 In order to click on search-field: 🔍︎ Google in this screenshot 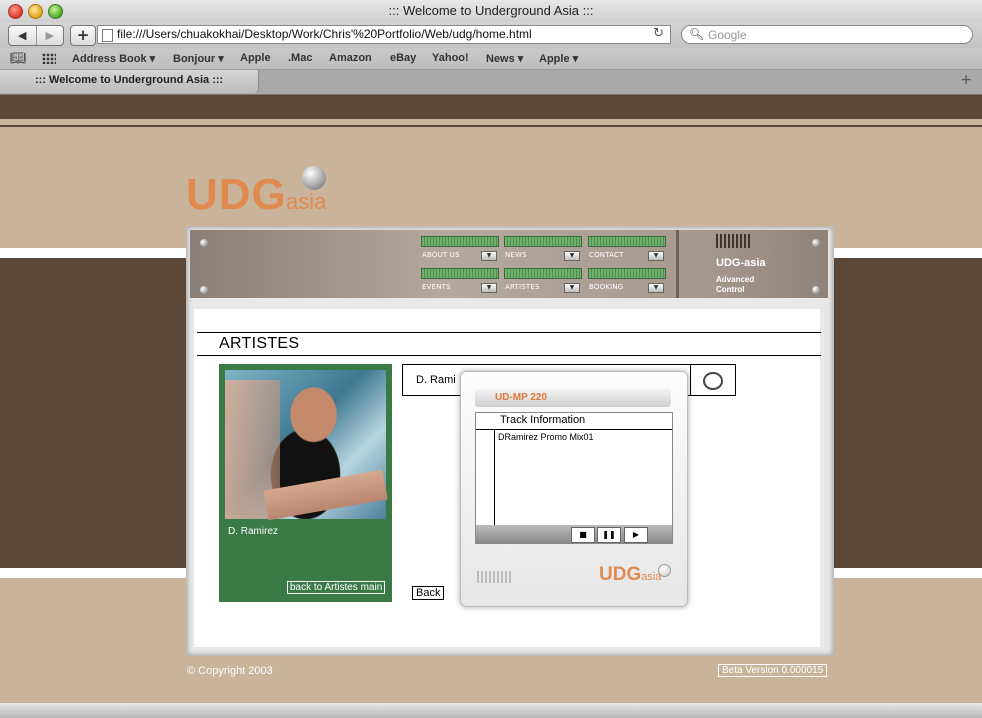, I will do `click(827, 34)`.